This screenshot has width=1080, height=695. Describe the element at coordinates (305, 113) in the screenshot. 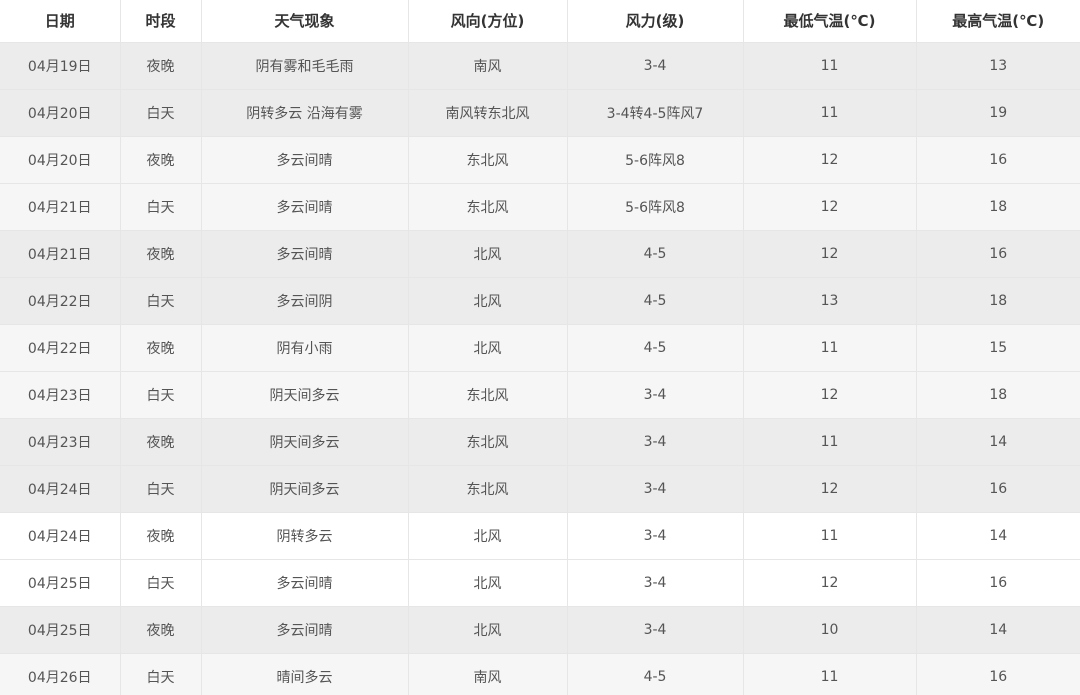

I see `cell-weather: 阴转多云 沿海有雾` at that location.